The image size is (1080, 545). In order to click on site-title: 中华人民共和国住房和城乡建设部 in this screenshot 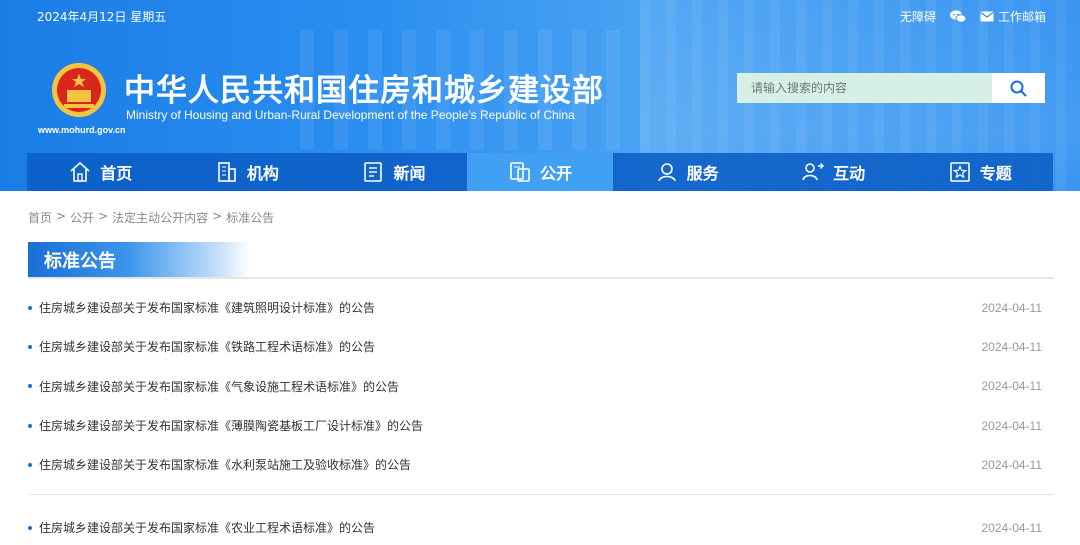, I will do `click(364, 87)`.